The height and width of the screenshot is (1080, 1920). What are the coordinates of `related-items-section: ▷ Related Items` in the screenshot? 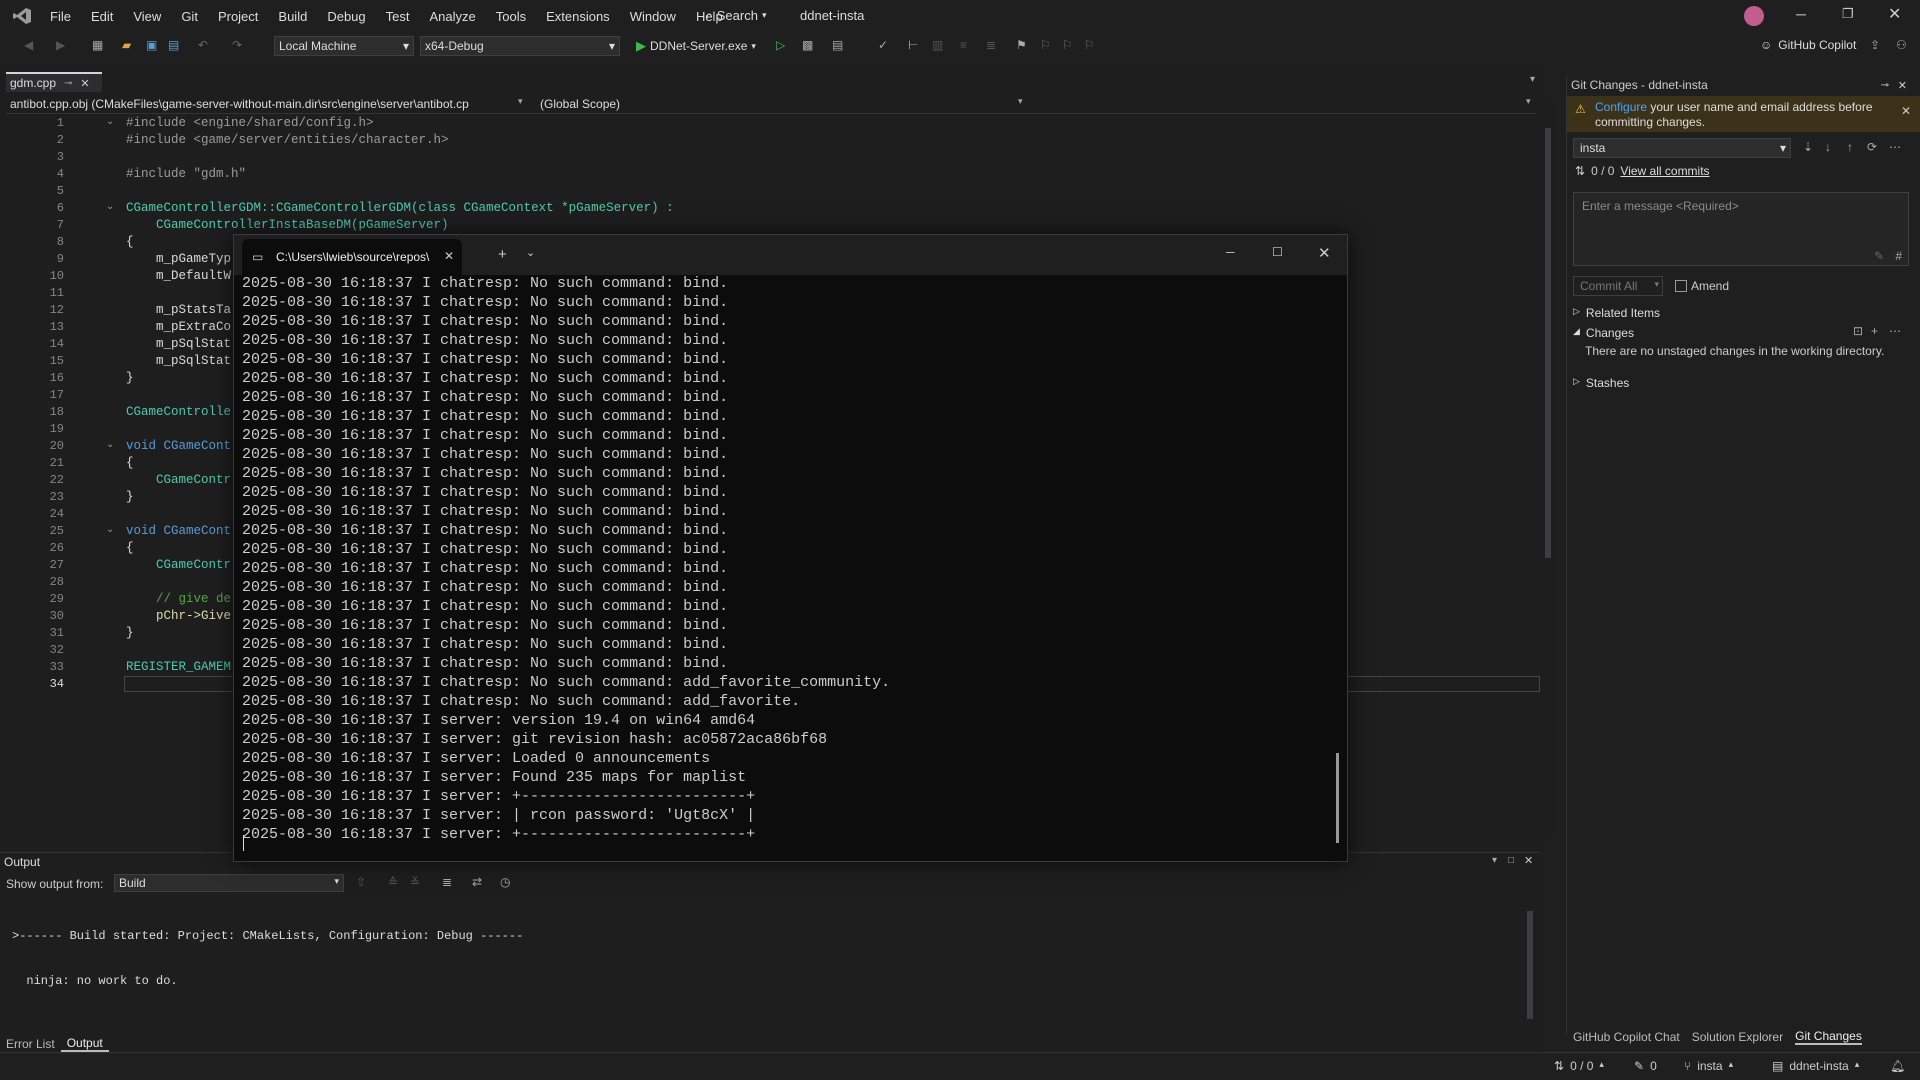 It's located at (1616, 313).